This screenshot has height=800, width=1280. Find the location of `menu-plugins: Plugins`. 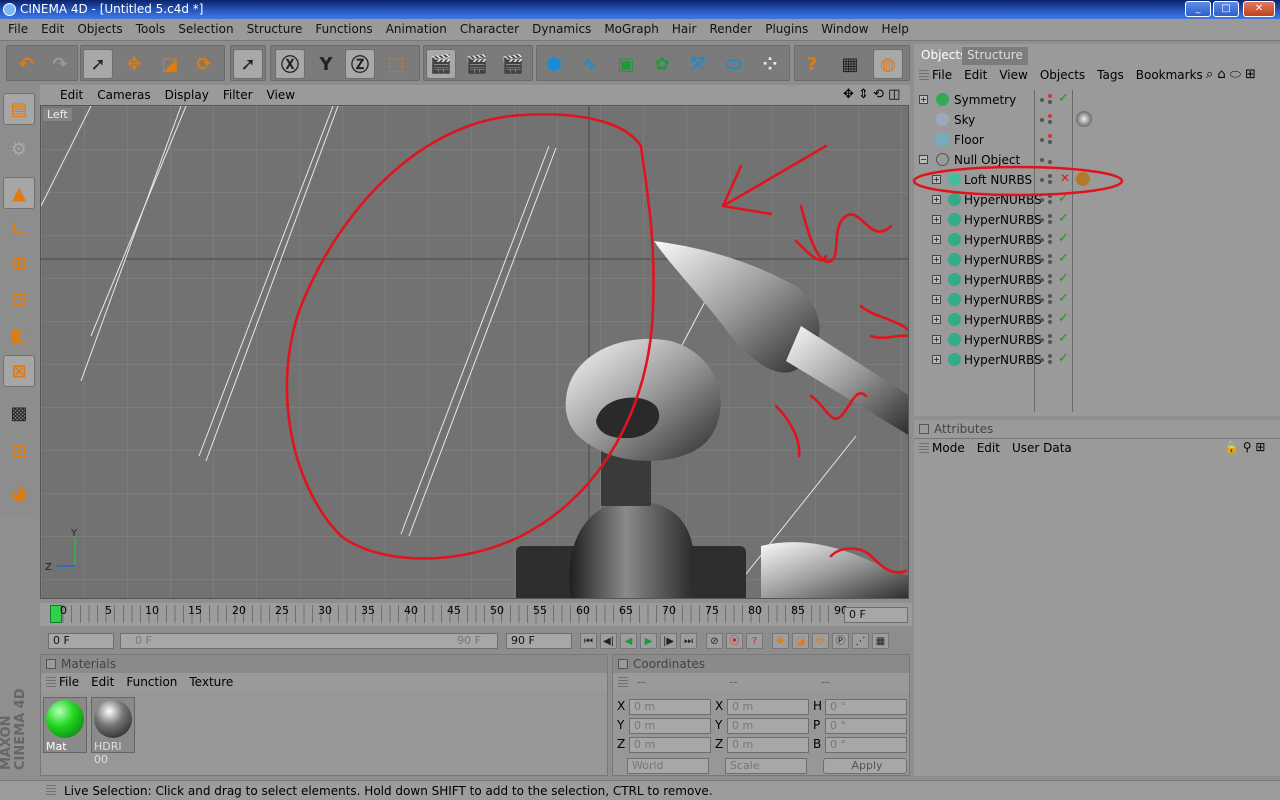

menu-plugins: Plugins is located at coordinates (785, 27).